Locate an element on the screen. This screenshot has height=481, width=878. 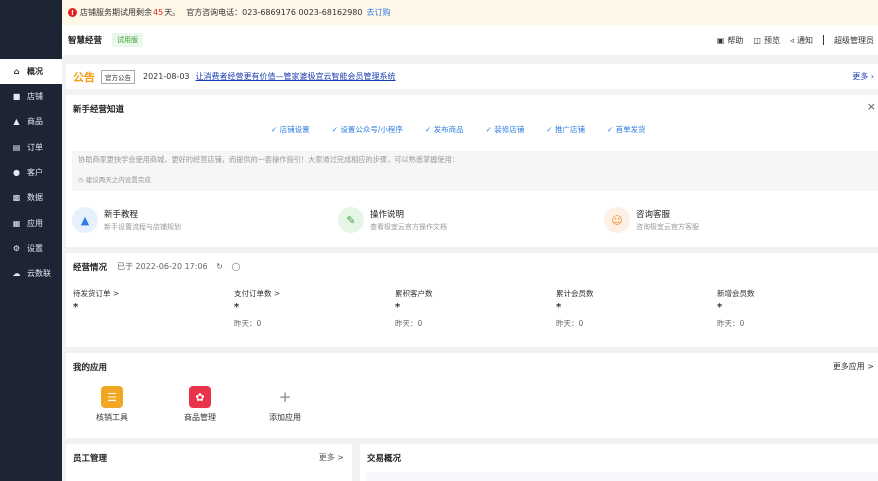
admin-menu: 超级管理员 is located at coordinates (854, 40).